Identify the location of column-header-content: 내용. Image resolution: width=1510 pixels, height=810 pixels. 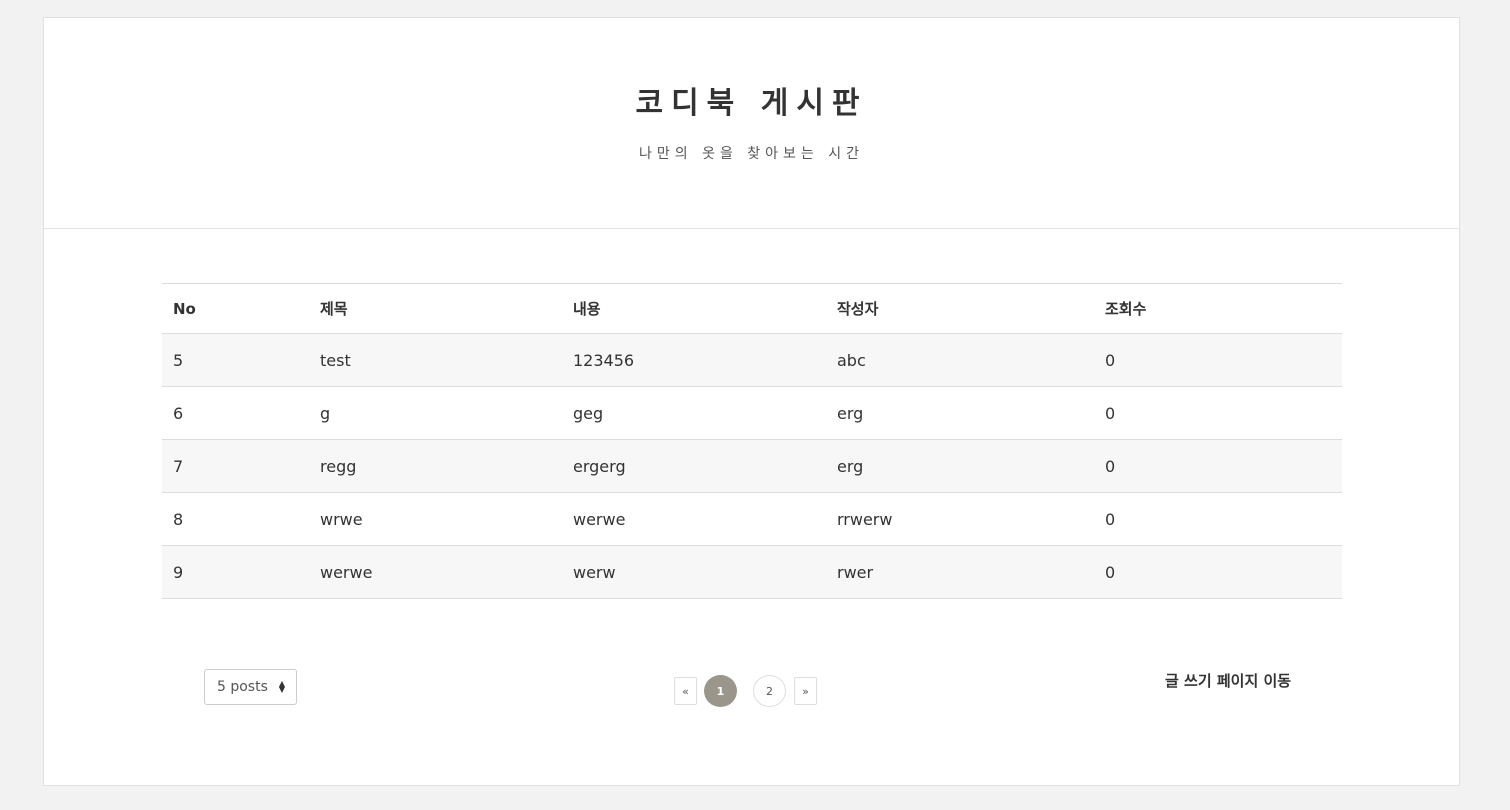
(587, 309).